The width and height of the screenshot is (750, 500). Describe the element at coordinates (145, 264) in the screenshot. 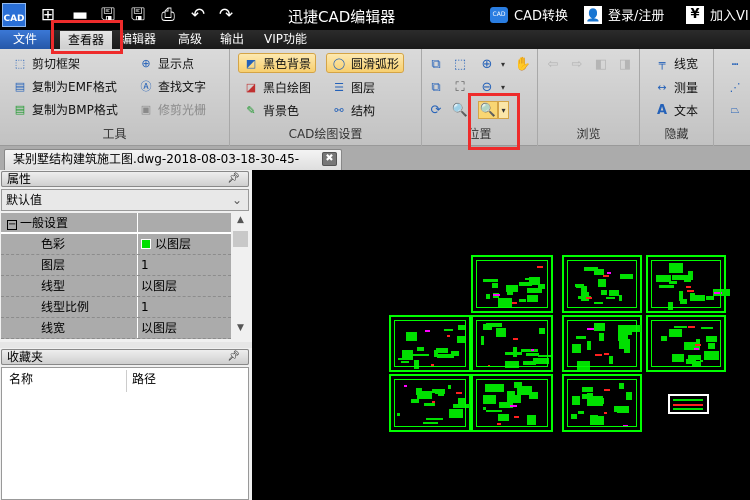

I see `property-value: 1` at that location.